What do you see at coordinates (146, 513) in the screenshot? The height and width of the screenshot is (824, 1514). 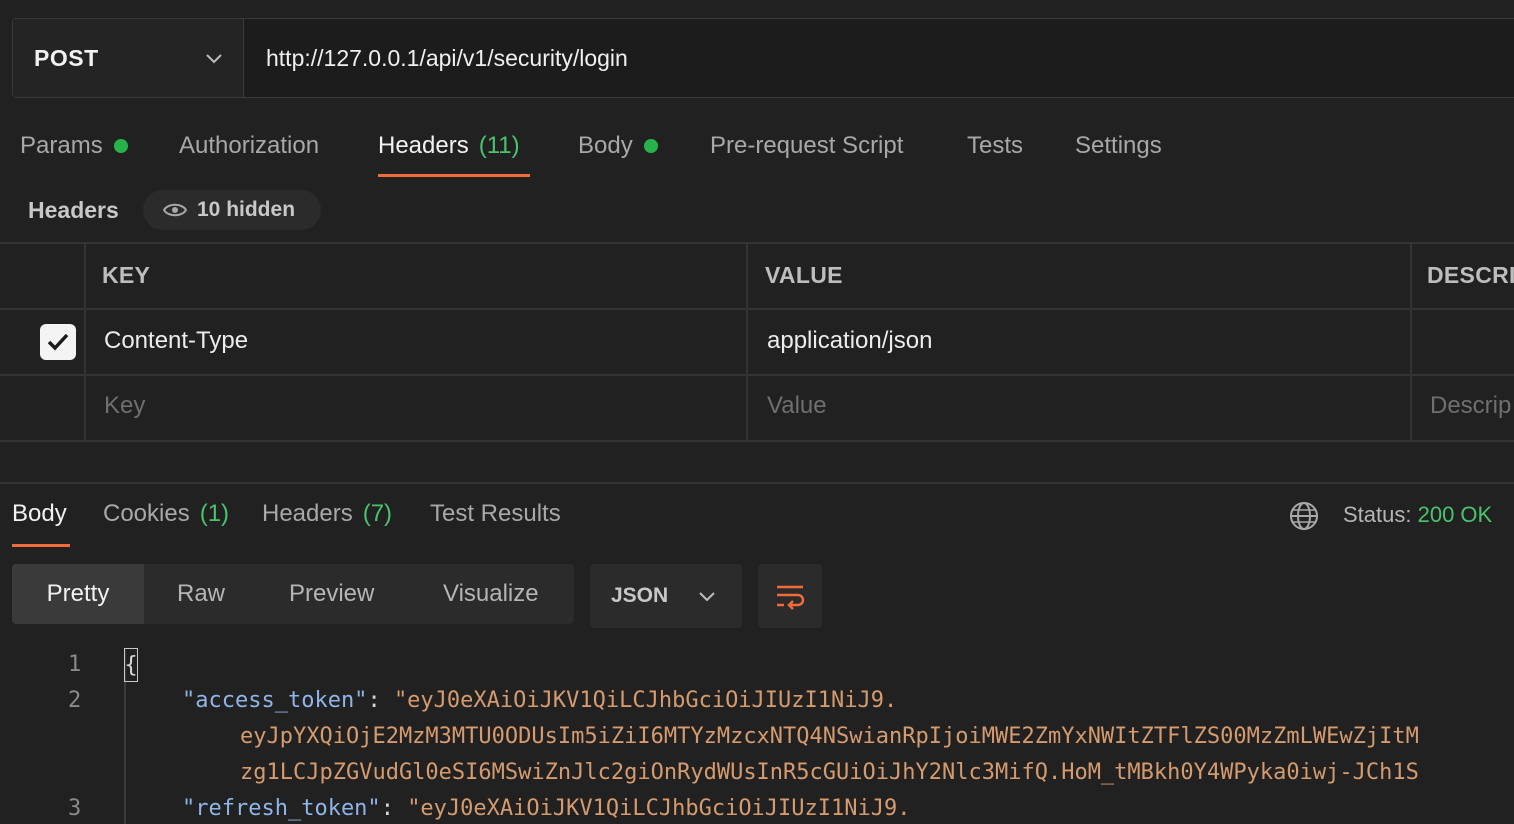 I see `response-tab-cookies-label: Cookies` at bounding box center [146, 513].